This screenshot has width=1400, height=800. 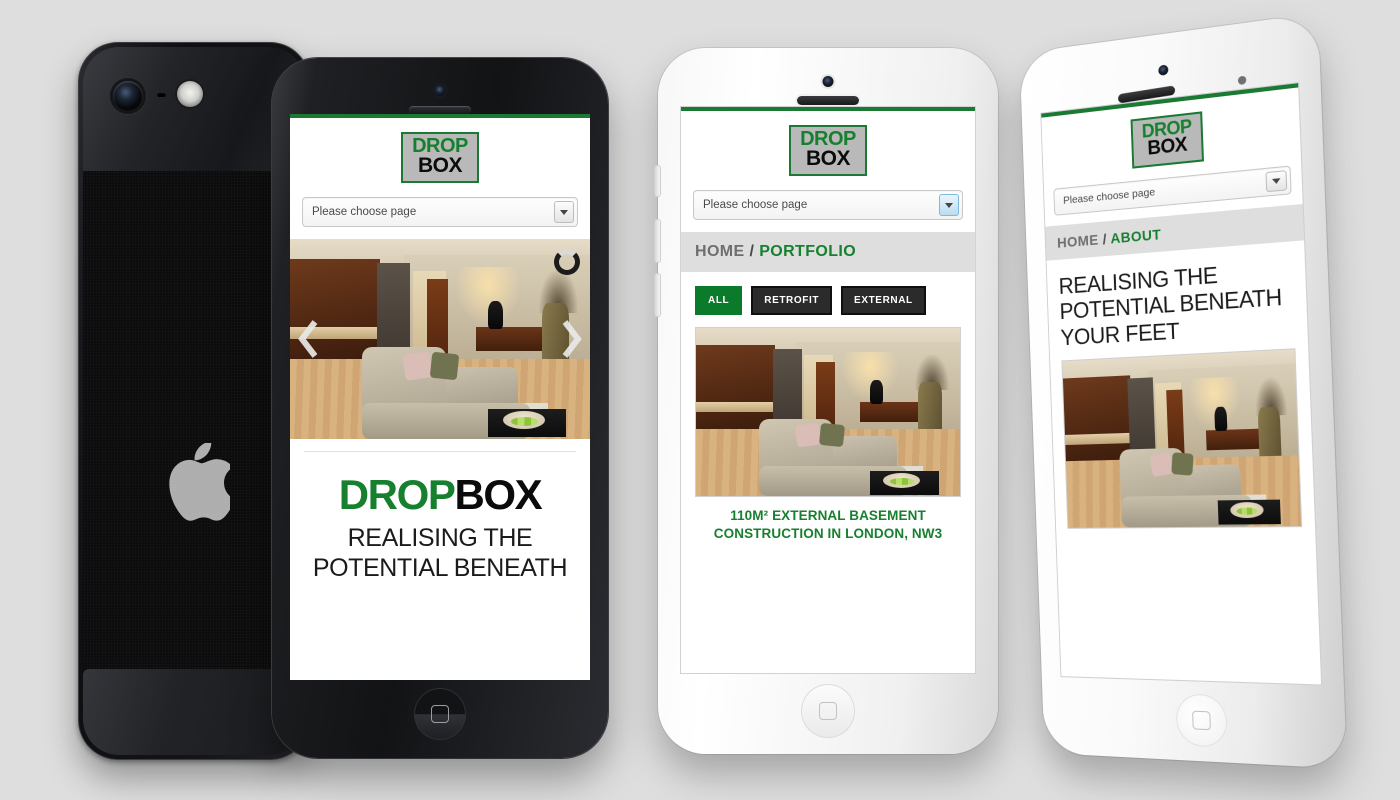 I want to click on filter-button-all: ALL, so click(x=719, y=301).